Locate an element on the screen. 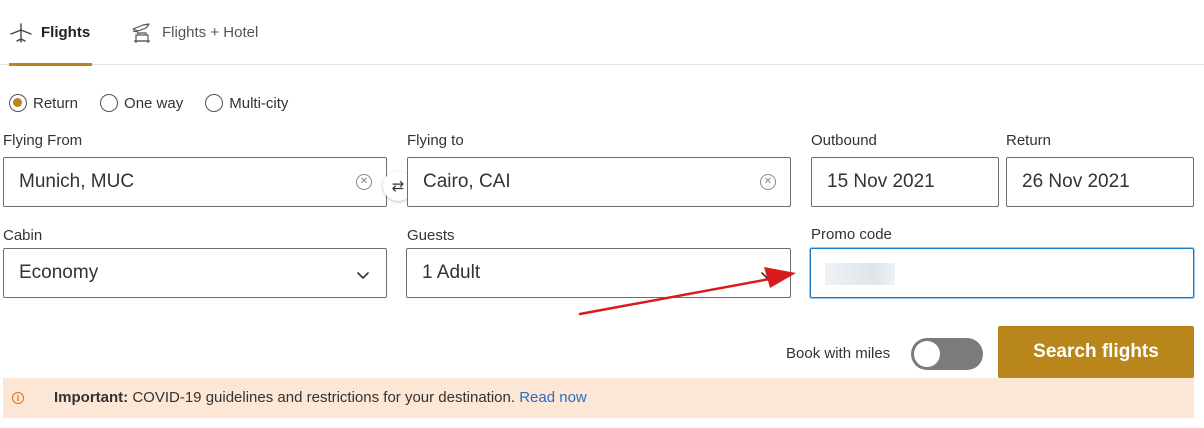  promo-code-label: Promo code is located at coordinates (851, 234).